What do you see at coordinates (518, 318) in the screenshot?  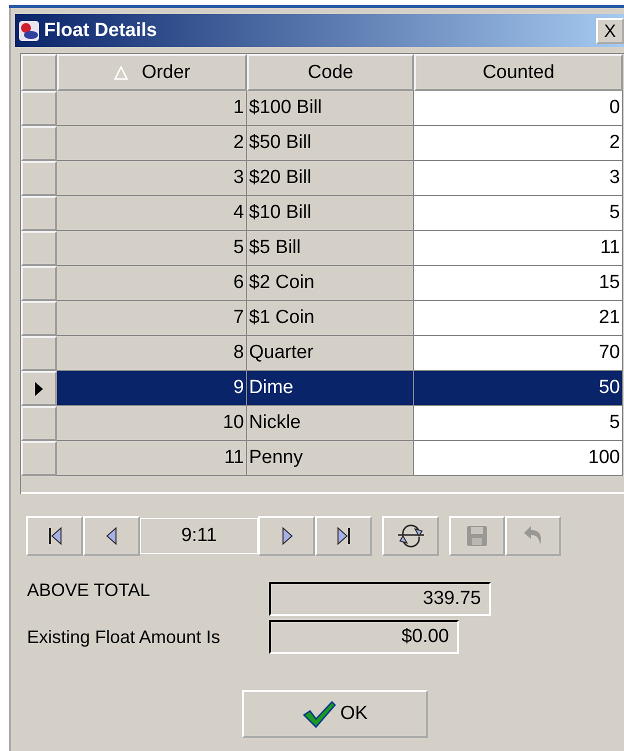 I see `table-cell: 21` at bounding box center [518, 318].